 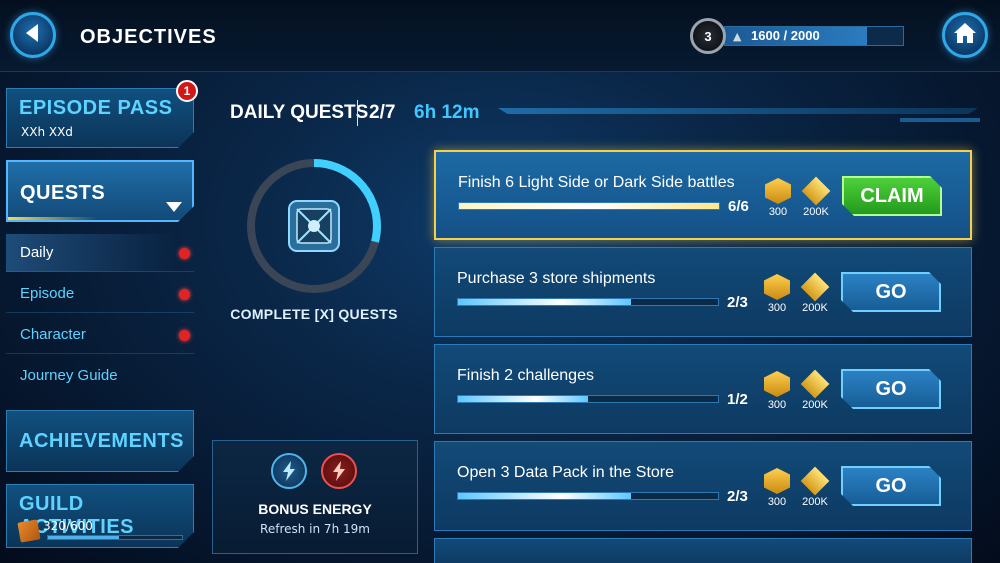 What do you see at coordinates (53, 334) in the screenshot?
I see `sidebar-item-label: Character` at bounding box center [53, 334].